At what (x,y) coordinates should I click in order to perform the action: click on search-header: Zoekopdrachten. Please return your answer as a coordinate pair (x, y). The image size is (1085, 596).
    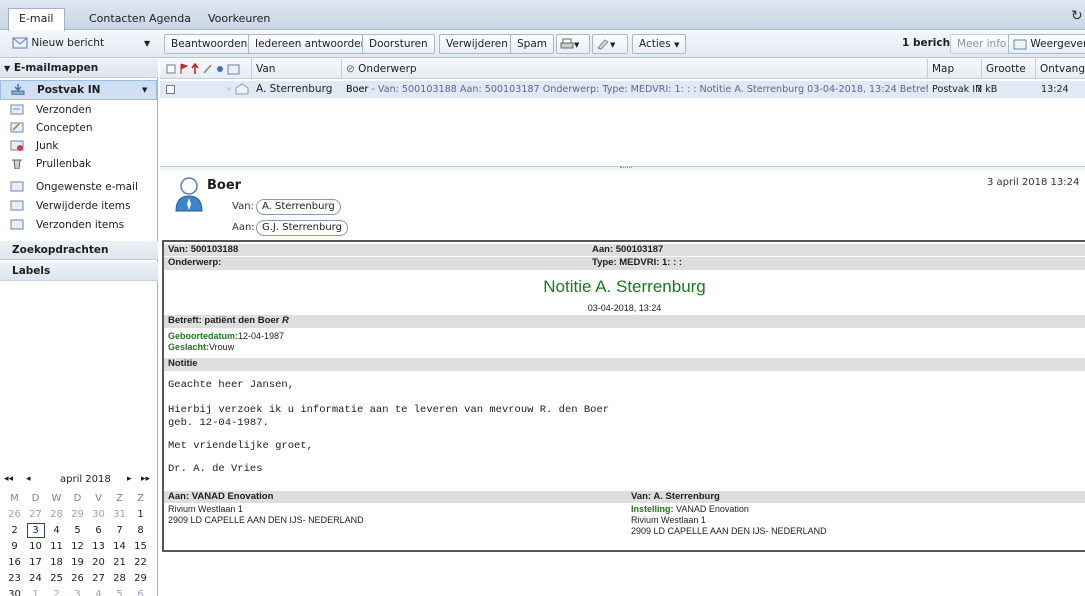
    Looking at the image, I should click on (79, 250).